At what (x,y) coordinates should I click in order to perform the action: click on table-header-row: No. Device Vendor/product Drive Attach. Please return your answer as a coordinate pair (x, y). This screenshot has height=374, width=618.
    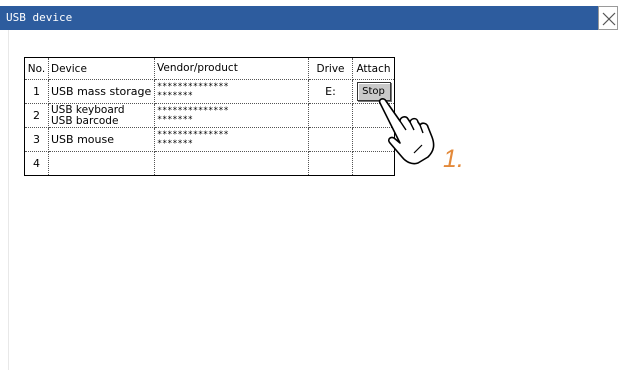
    Looking at the image, I should click on (209, 68).